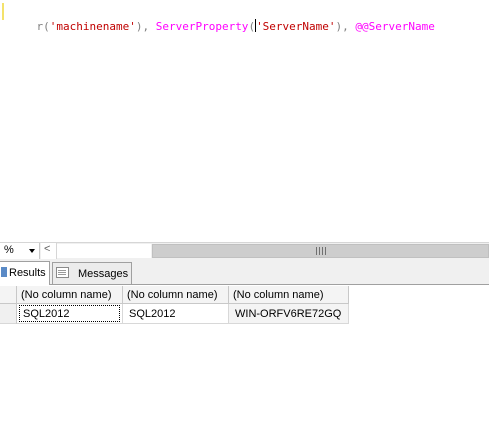 Image resolution: width=489 pixels, height=423 pixels. I want to click on chevron-left-icon: <, so click(47, 249).